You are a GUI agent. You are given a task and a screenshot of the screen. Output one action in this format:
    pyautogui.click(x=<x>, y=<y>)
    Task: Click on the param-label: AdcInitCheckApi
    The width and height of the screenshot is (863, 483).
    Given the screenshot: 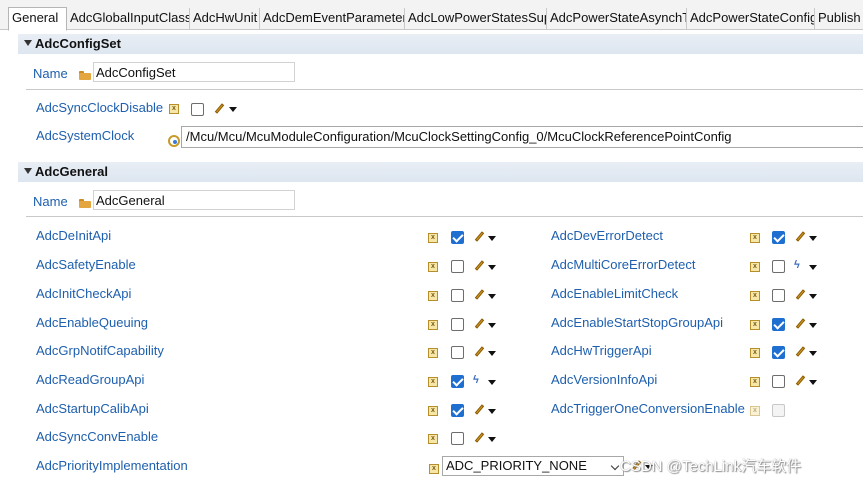 What is the action you would take?
    pyautogui.click(x=84, y=293)
    